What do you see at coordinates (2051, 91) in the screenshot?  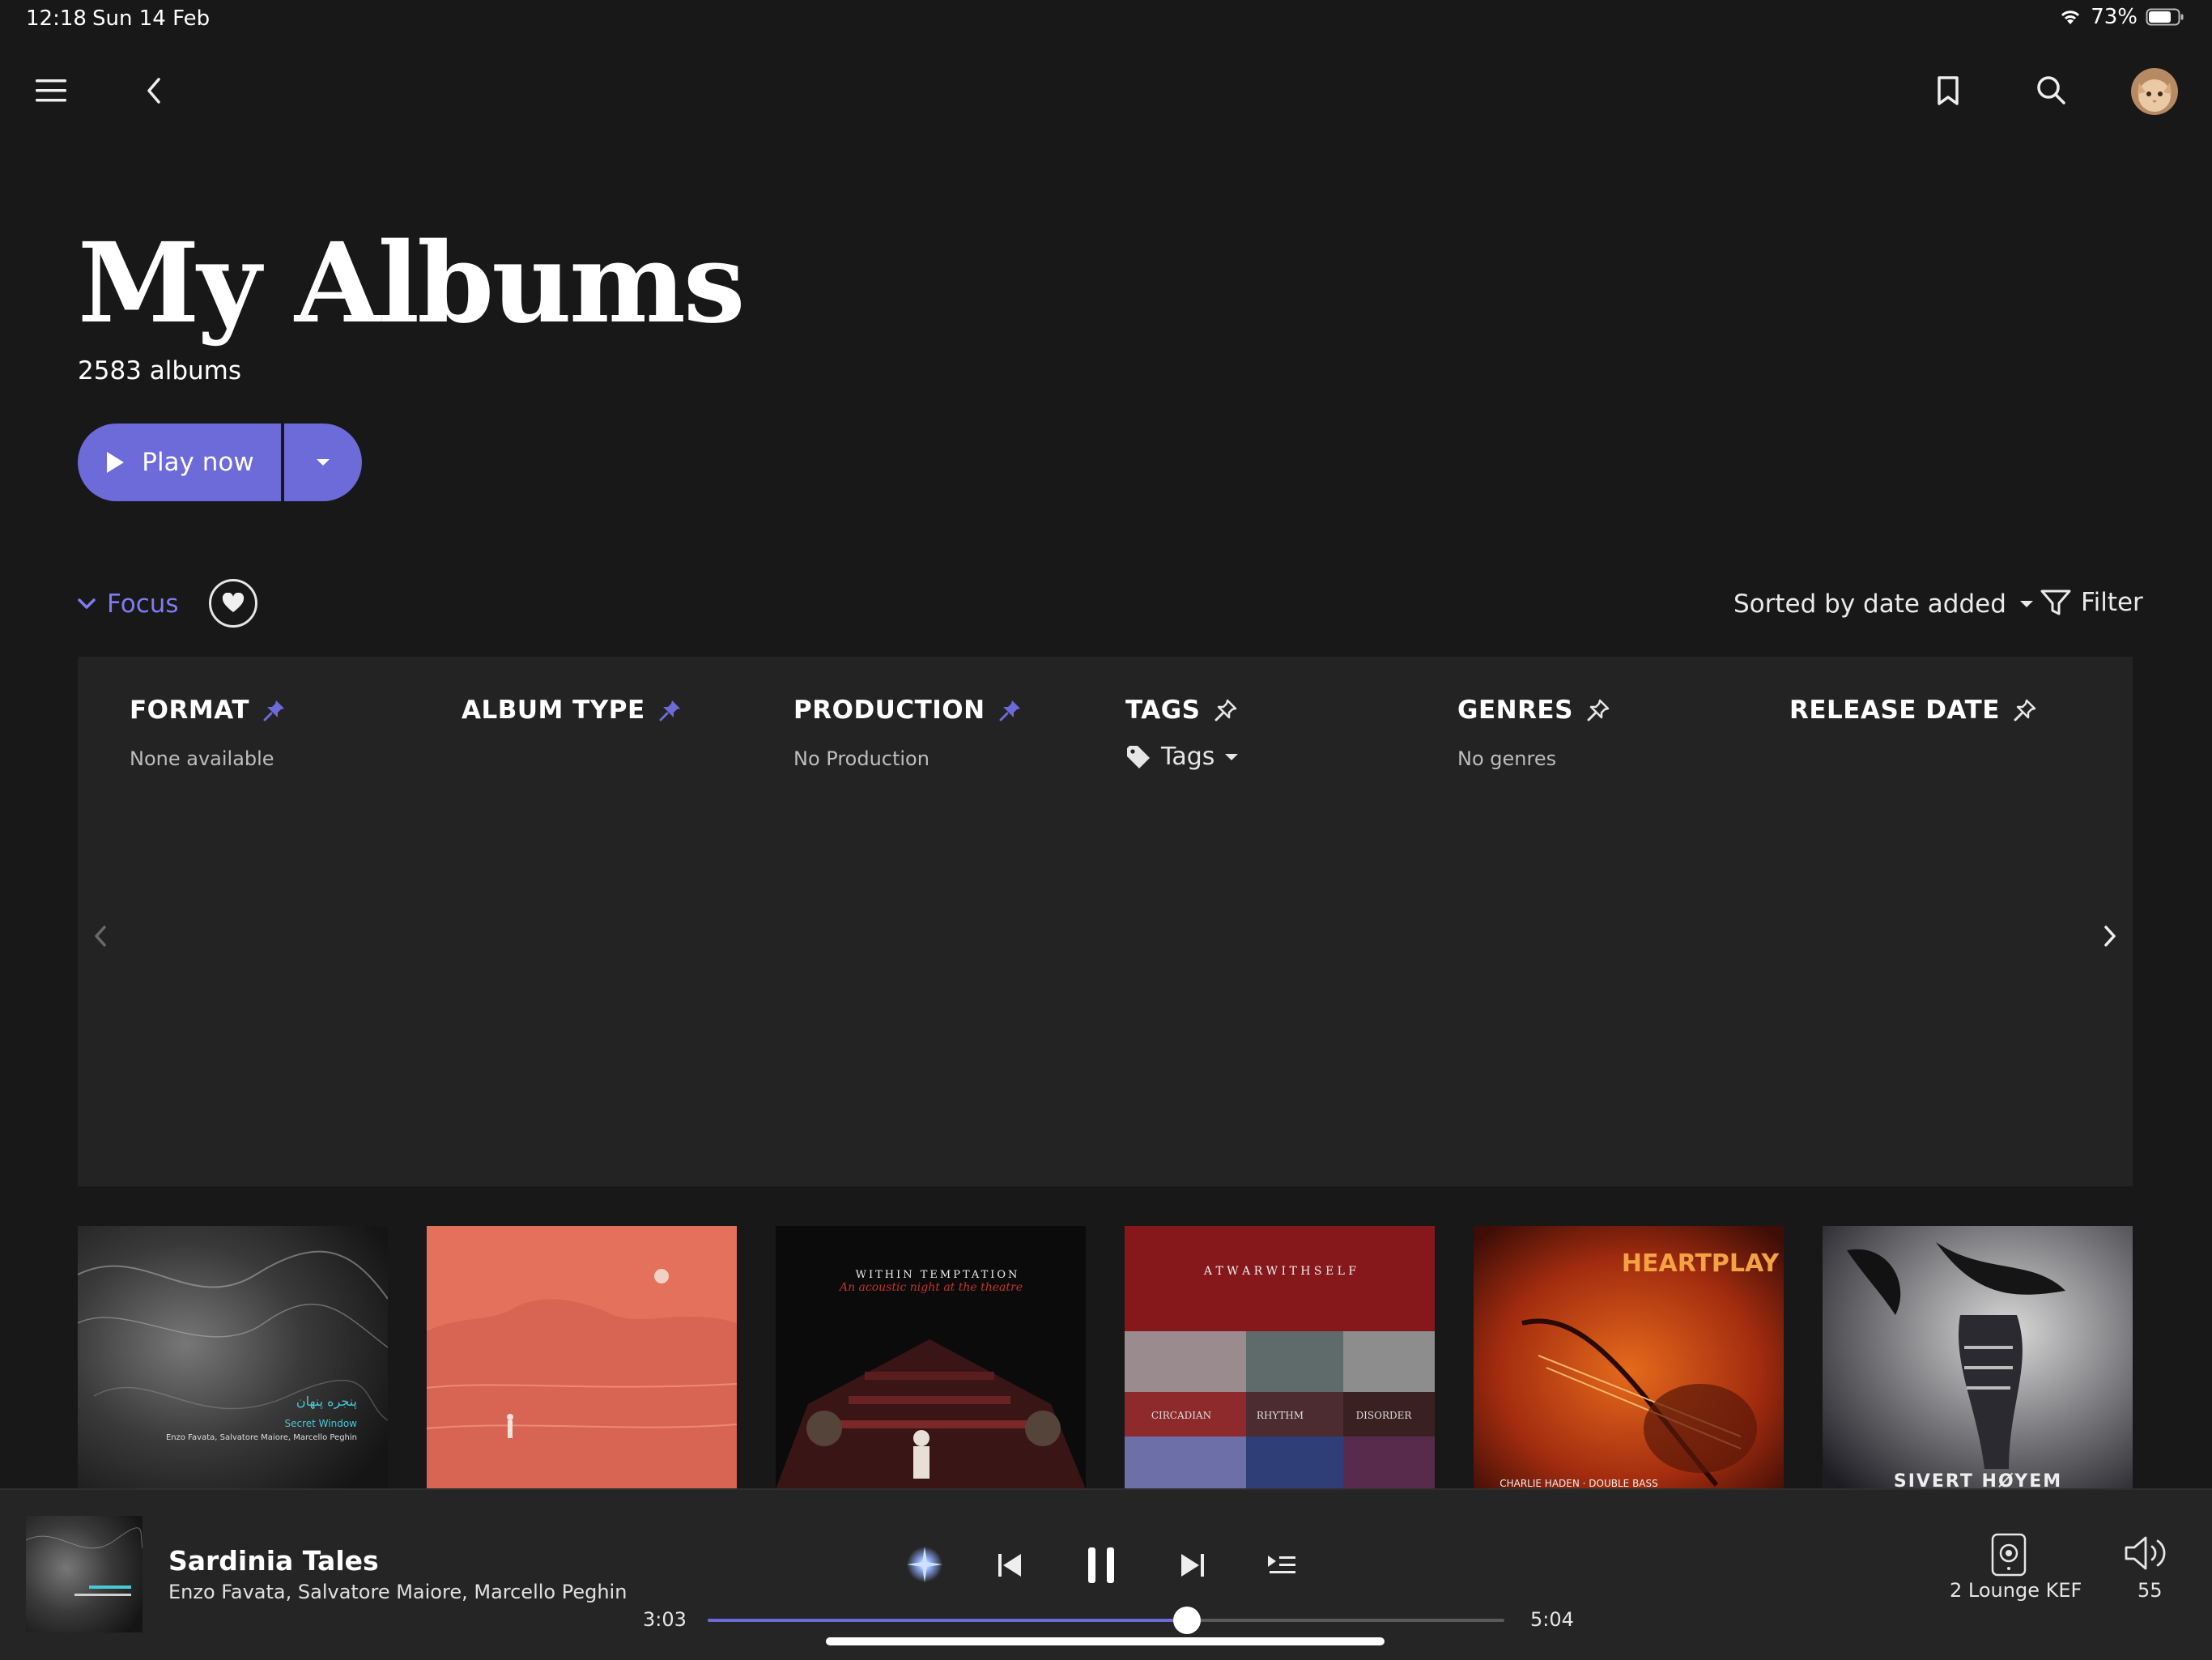 I see `search-icon` at bounding box center [2051, 91].